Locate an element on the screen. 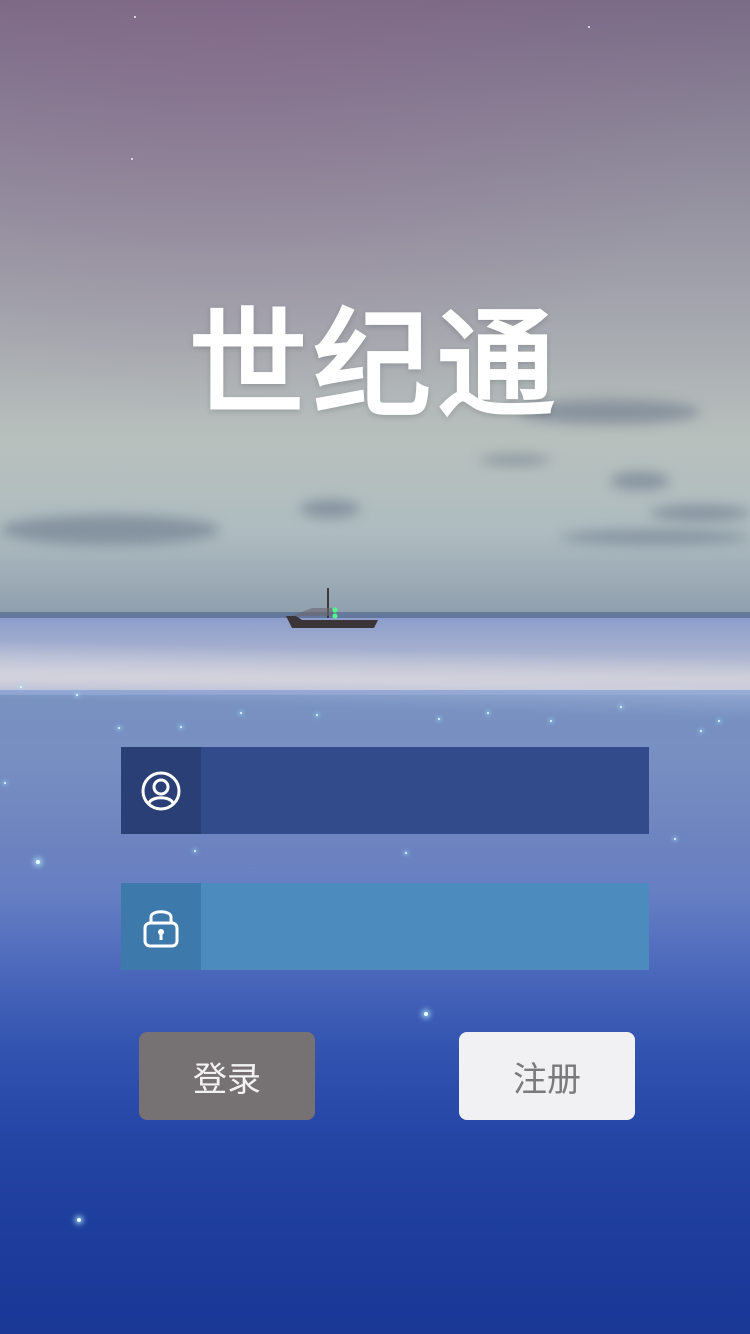  logo-text: 世纪通 is located at coordinates (374, 365).